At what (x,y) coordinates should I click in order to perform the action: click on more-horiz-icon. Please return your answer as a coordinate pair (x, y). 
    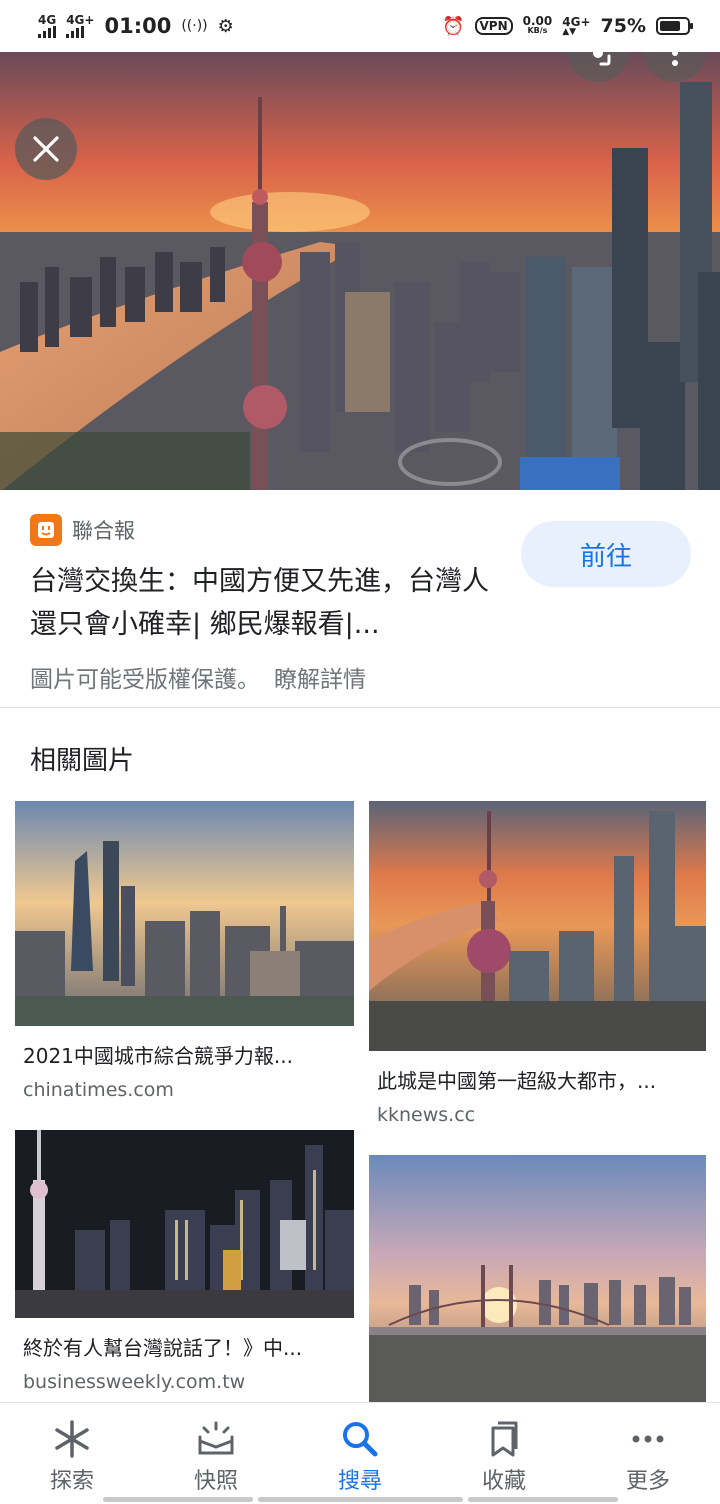
    Looking at the image, I should click on (648, 1439).